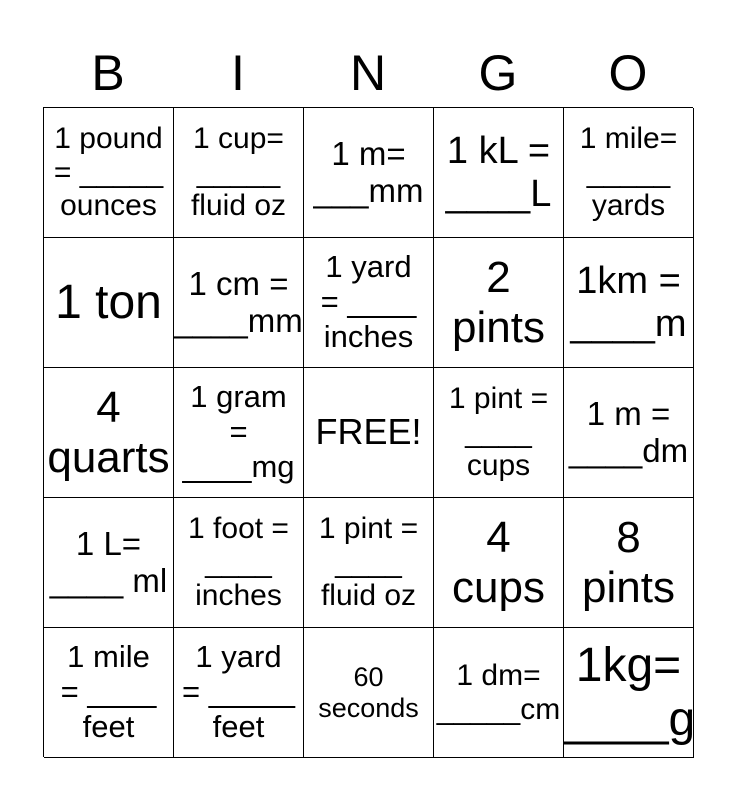 The image size is (736, 800). Describe the element at coordinates (498, 675) in the screenshot. I see `cell-line: 1 dm=` at that location.